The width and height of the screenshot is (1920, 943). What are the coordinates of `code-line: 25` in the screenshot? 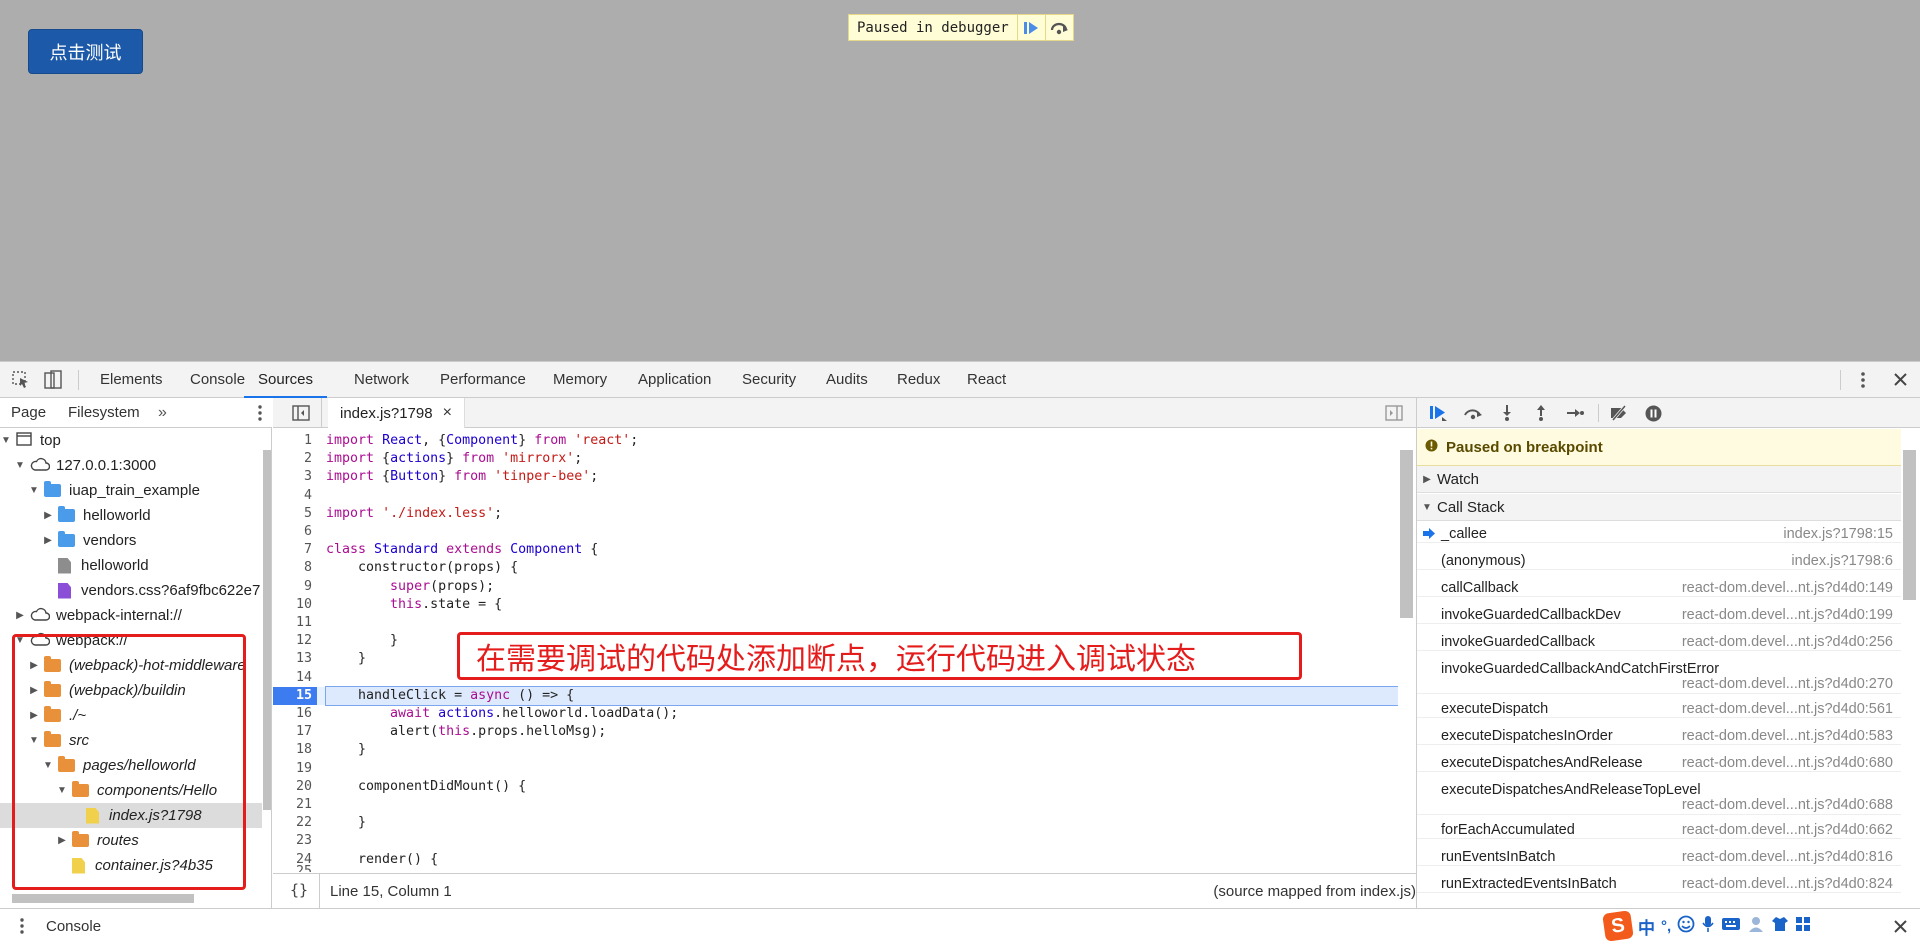 It's located at (835, 868).